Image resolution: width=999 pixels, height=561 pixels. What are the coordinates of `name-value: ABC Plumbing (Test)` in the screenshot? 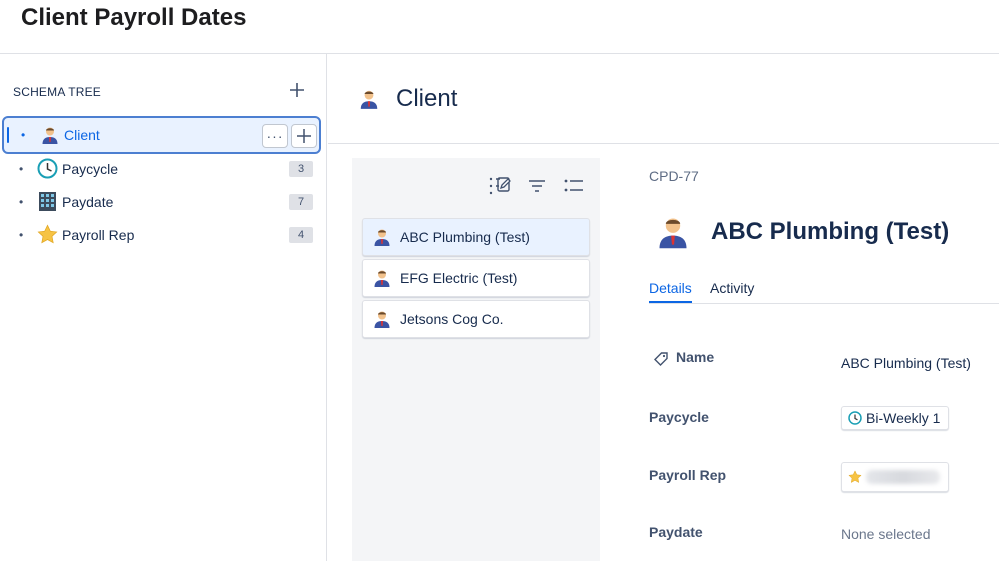 It's located at (906, 363).